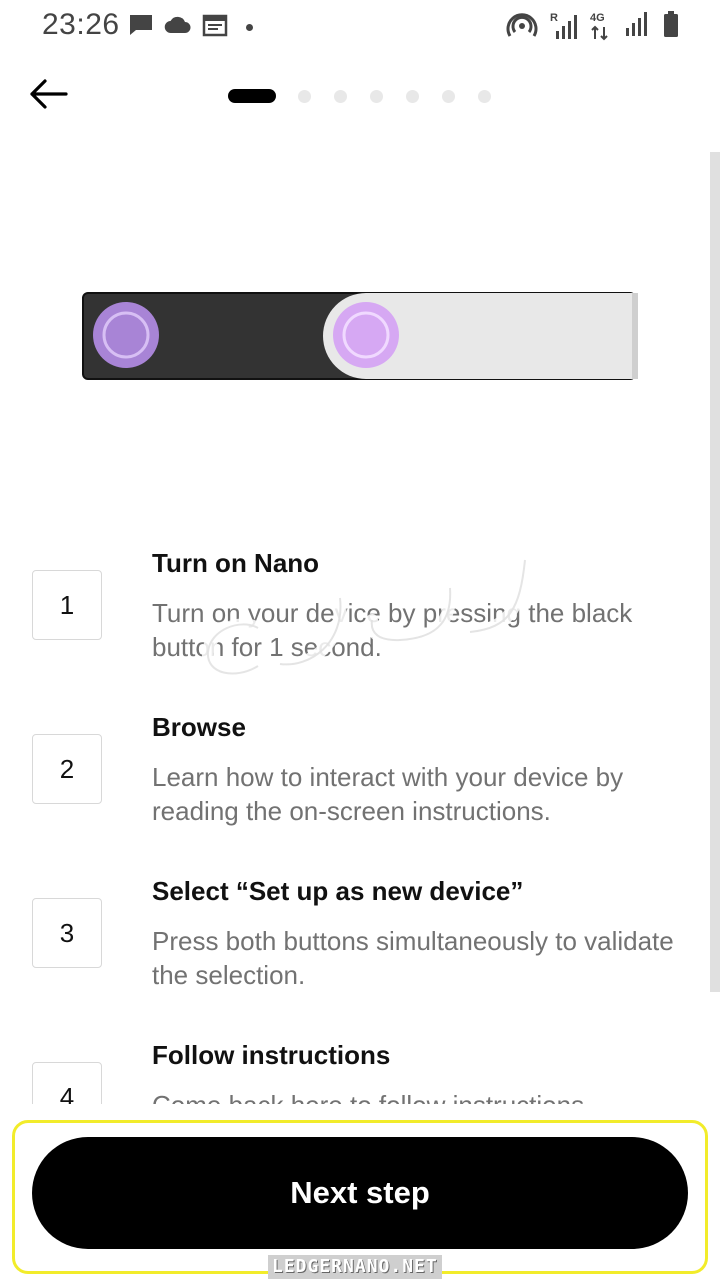 The width and height of the screenshot is (720, 1280). What do you see at coordinates (360, 1193) in the screenshot?
I see `next-step-button: Next step` at bounding box center [360, 1193].